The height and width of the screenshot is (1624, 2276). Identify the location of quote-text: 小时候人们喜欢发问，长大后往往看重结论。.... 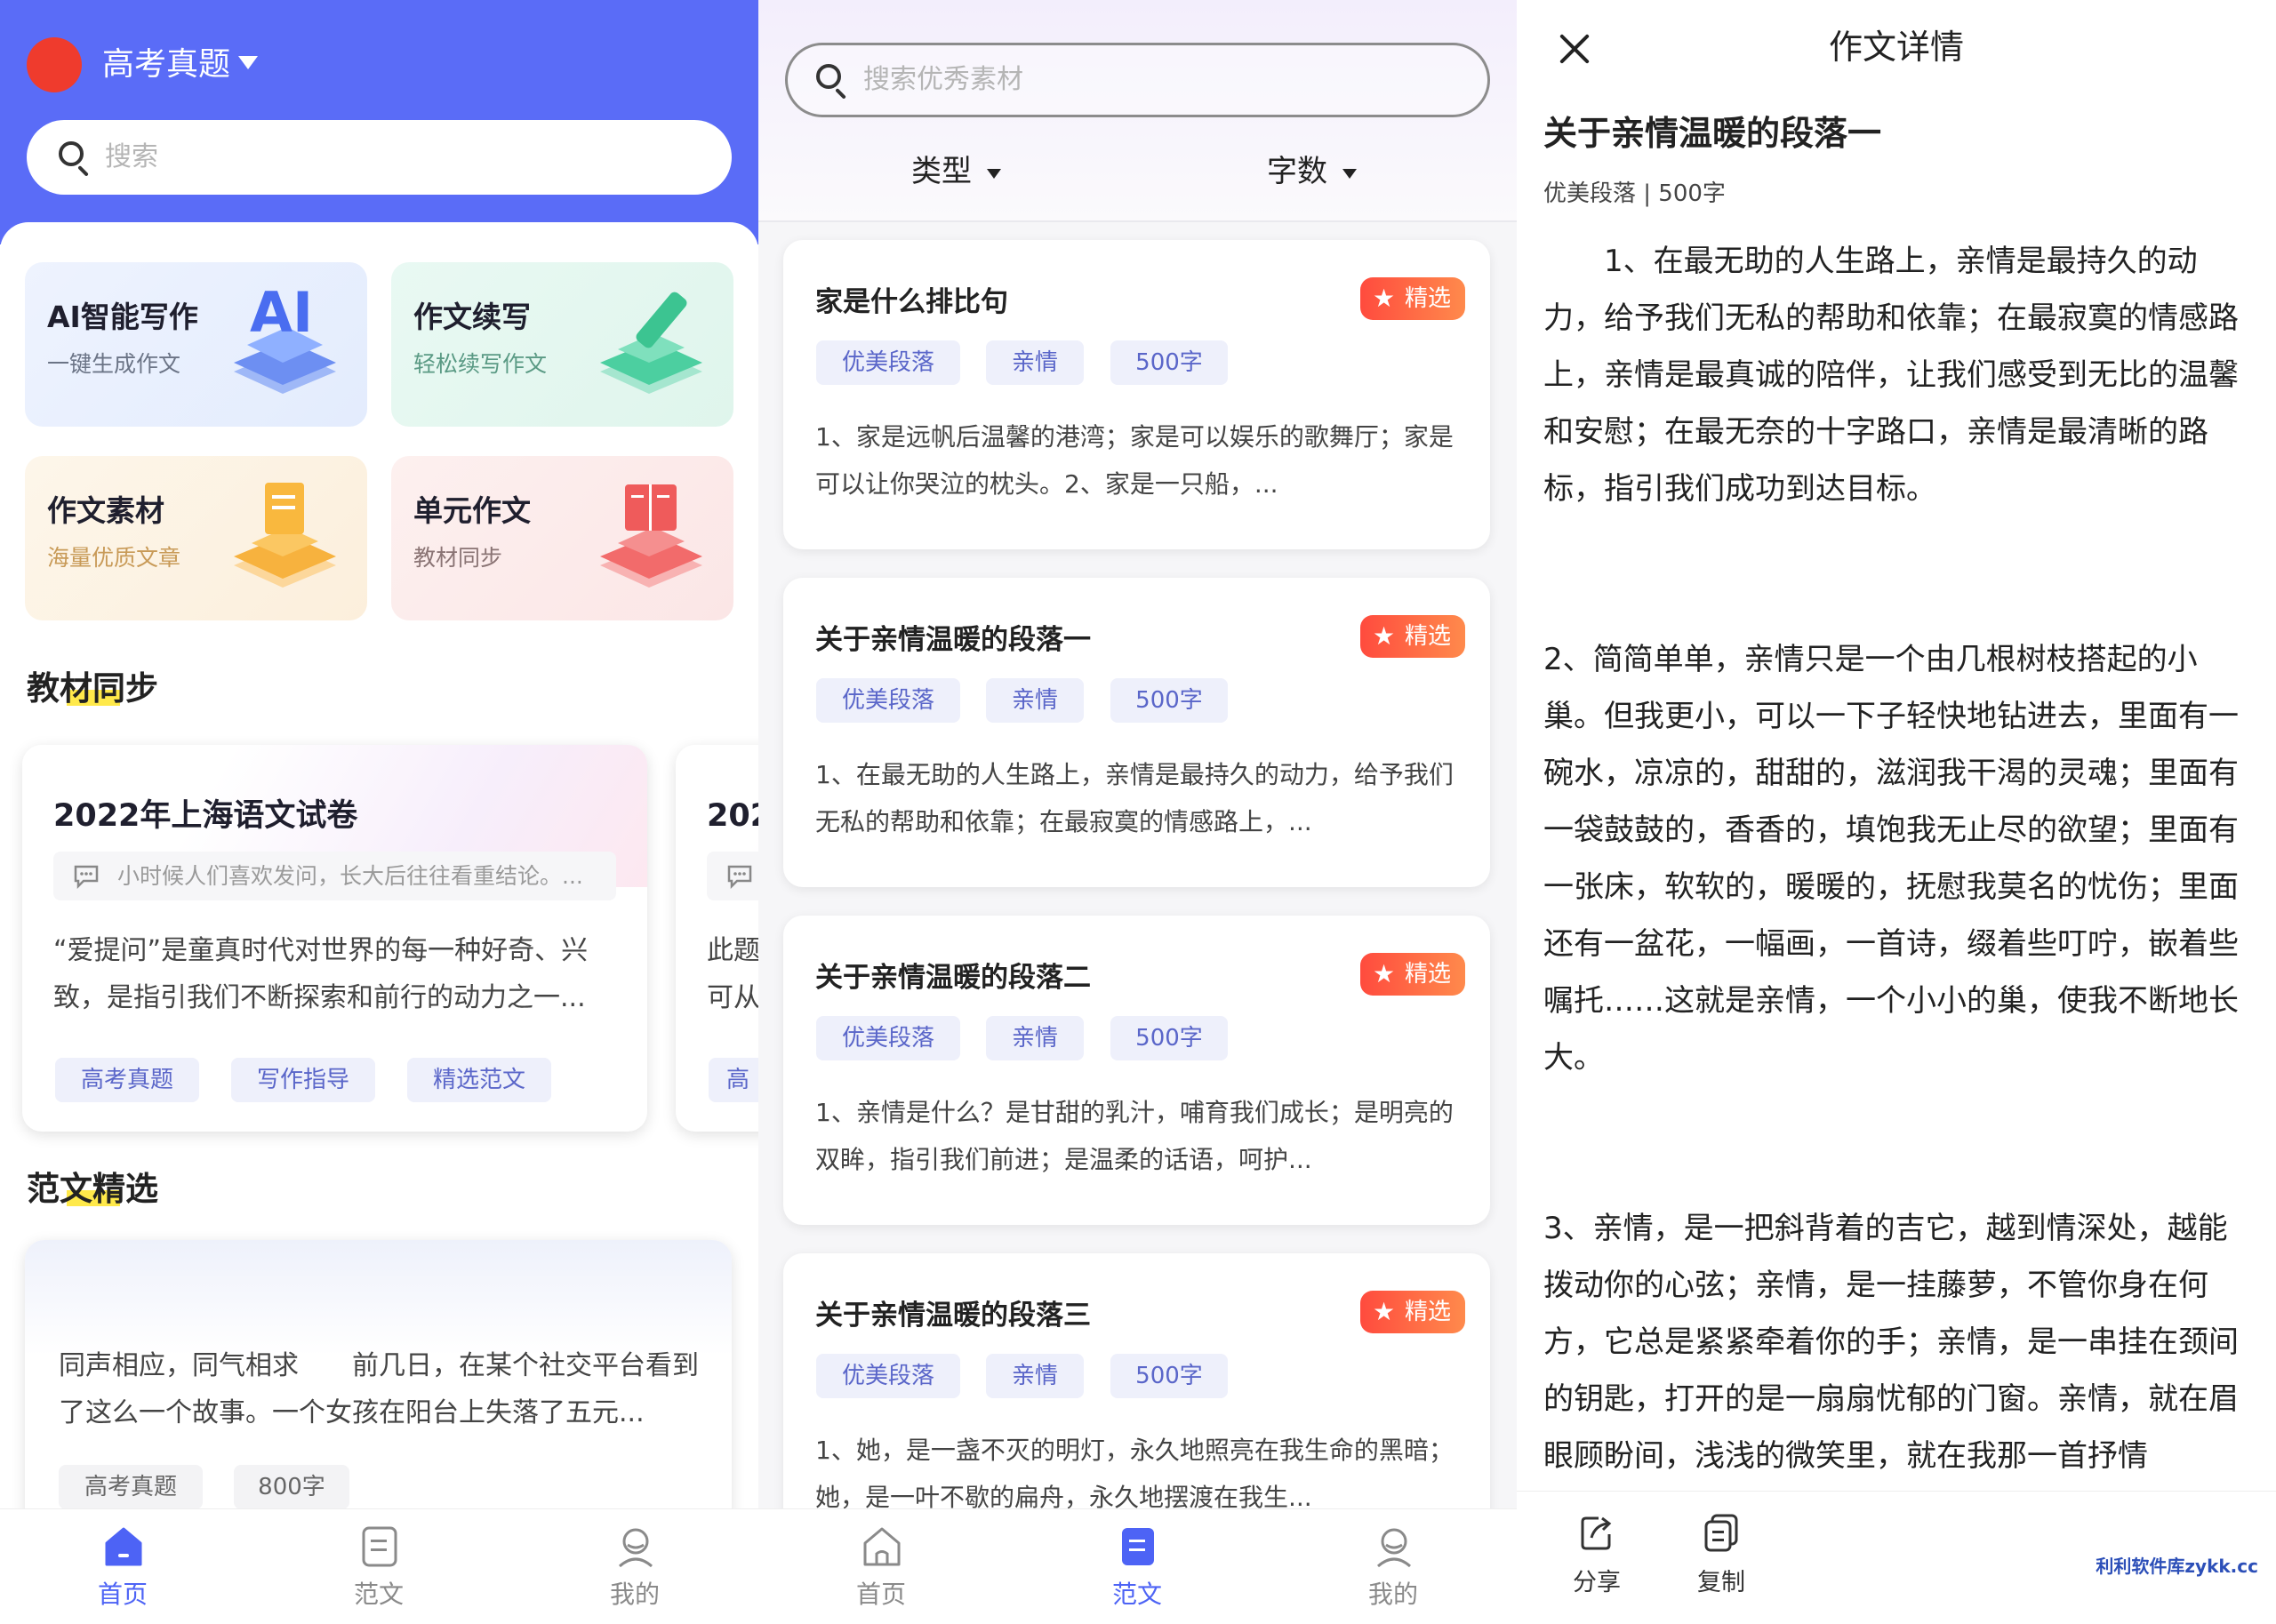
(350, 876).